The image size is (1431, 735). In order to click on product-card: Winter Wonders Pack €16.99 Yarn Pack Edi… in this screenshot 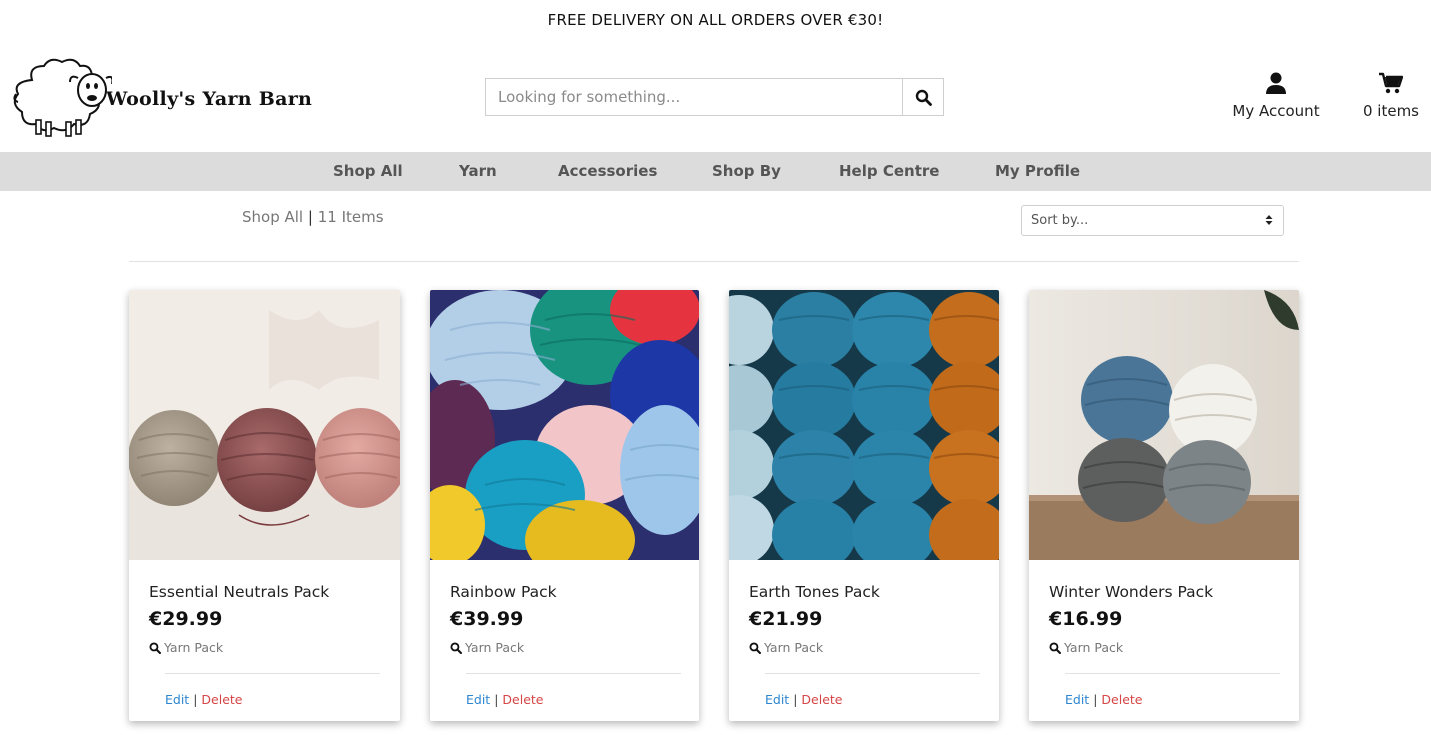, I will do `click(1164, 505)`.